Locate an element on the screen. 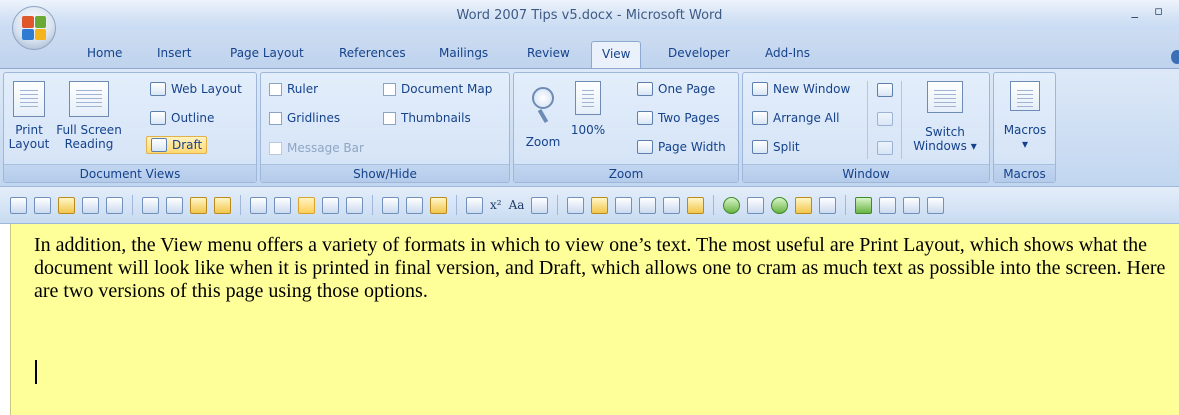 Image resolution: width=1179 pixels, height=415 pixels. two-pages-label: Two Pages is located at coordinates (689, 118).